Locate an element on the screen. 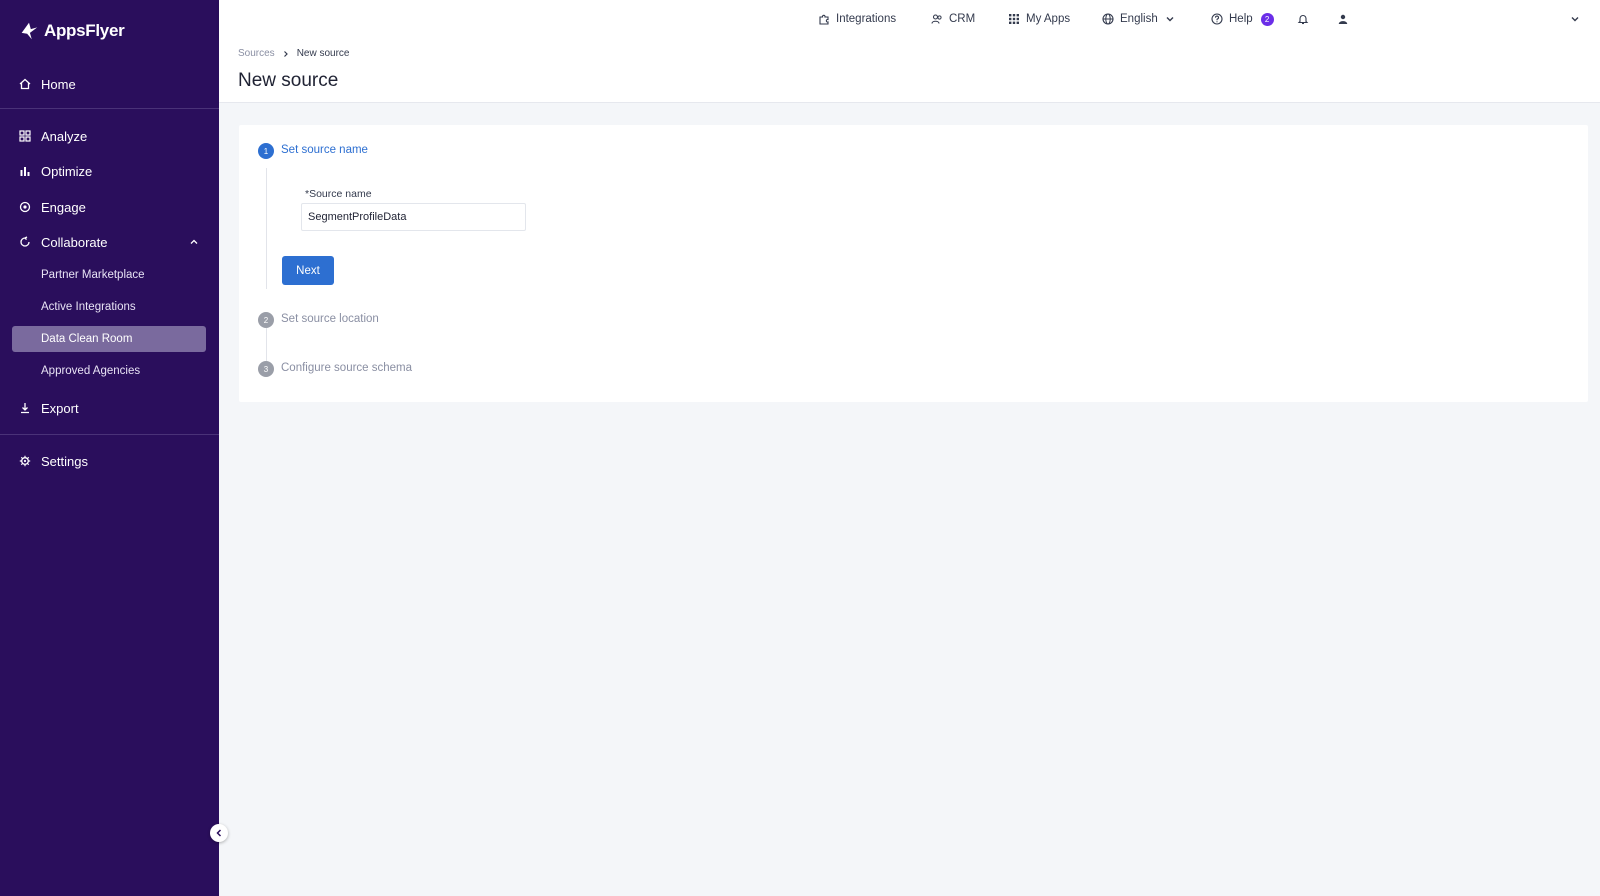  step-3-label: Configure source schema is located at coordinates (347, 368).